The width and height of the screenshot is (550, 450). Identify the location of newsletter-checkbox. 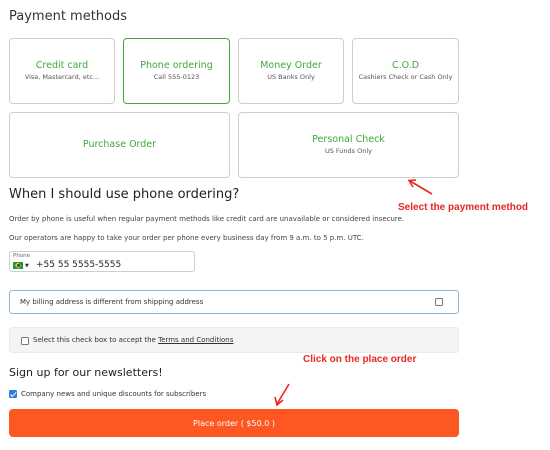
(13, 394).